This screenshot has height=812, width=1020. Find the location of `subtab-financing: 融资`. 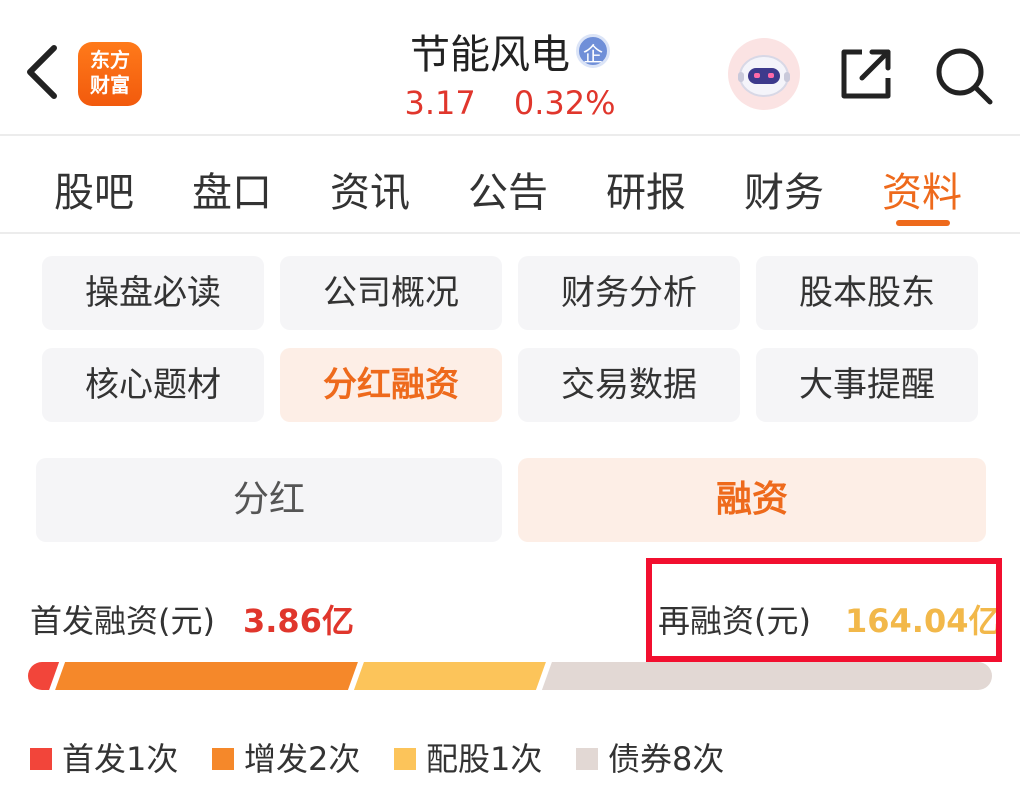

subtab-financing: 融资 is located at coordinates (752, 500).